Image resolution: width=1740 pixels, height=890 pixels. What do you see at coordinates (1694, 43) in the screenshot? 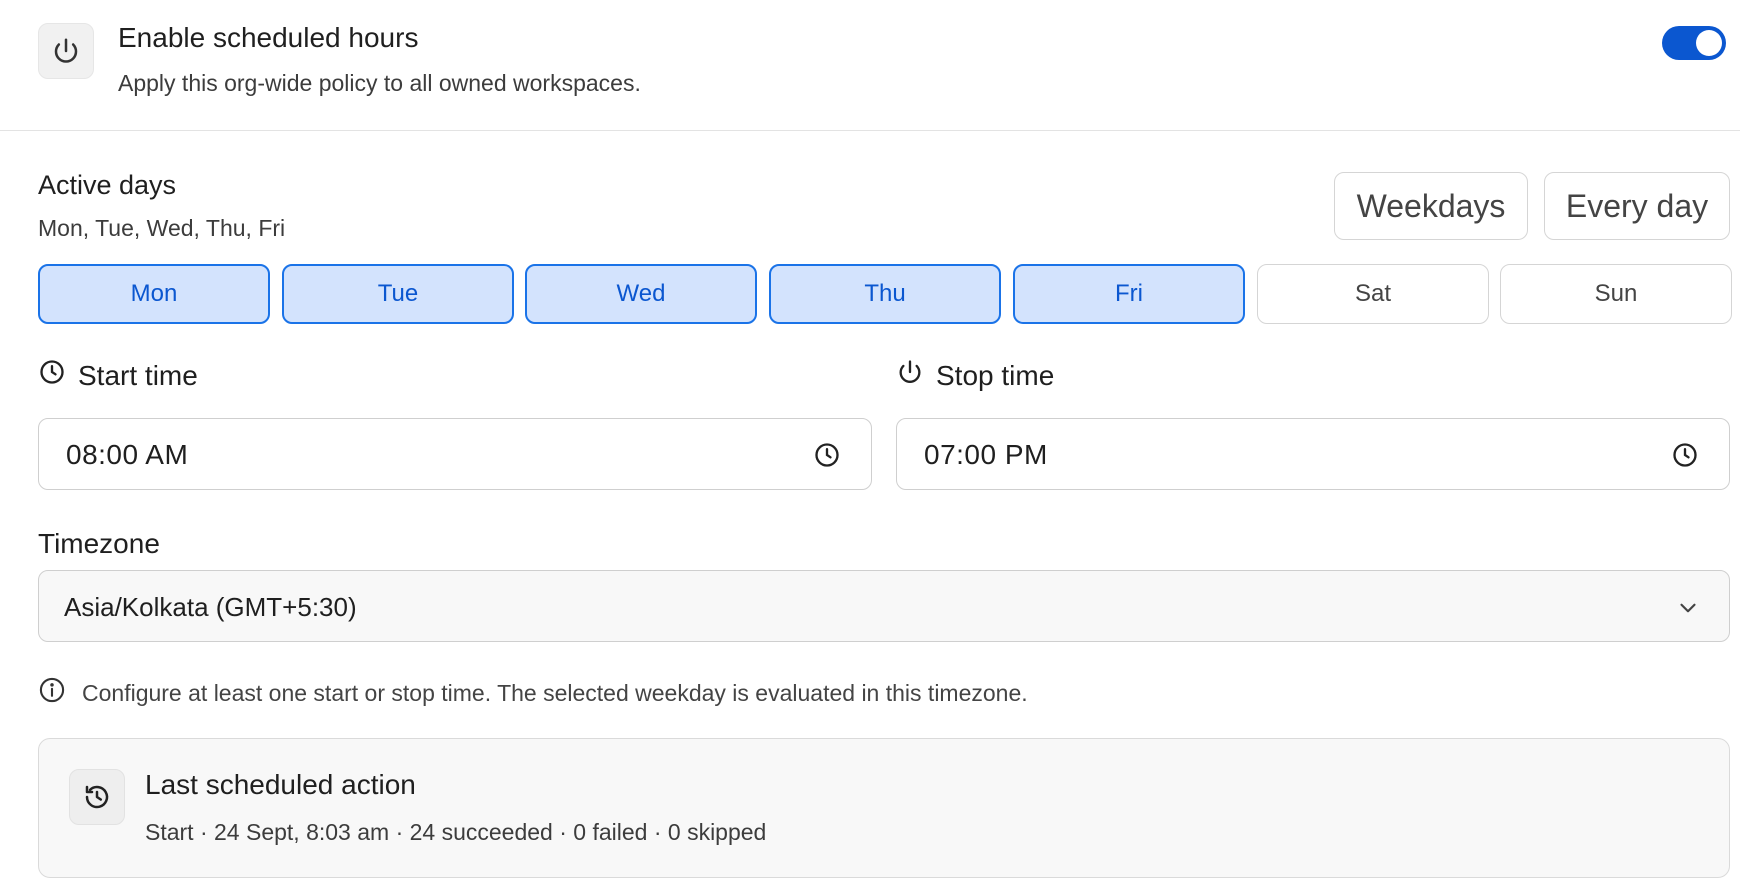
I see `enable-toggle` at bounding box center [1694, 43].